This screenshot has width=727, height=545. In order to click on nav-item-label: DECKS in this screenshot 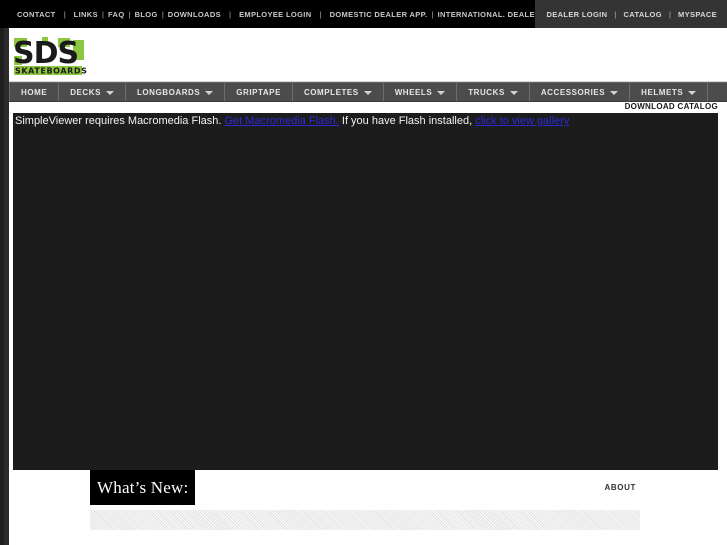, I will do `click(85, 92)`.